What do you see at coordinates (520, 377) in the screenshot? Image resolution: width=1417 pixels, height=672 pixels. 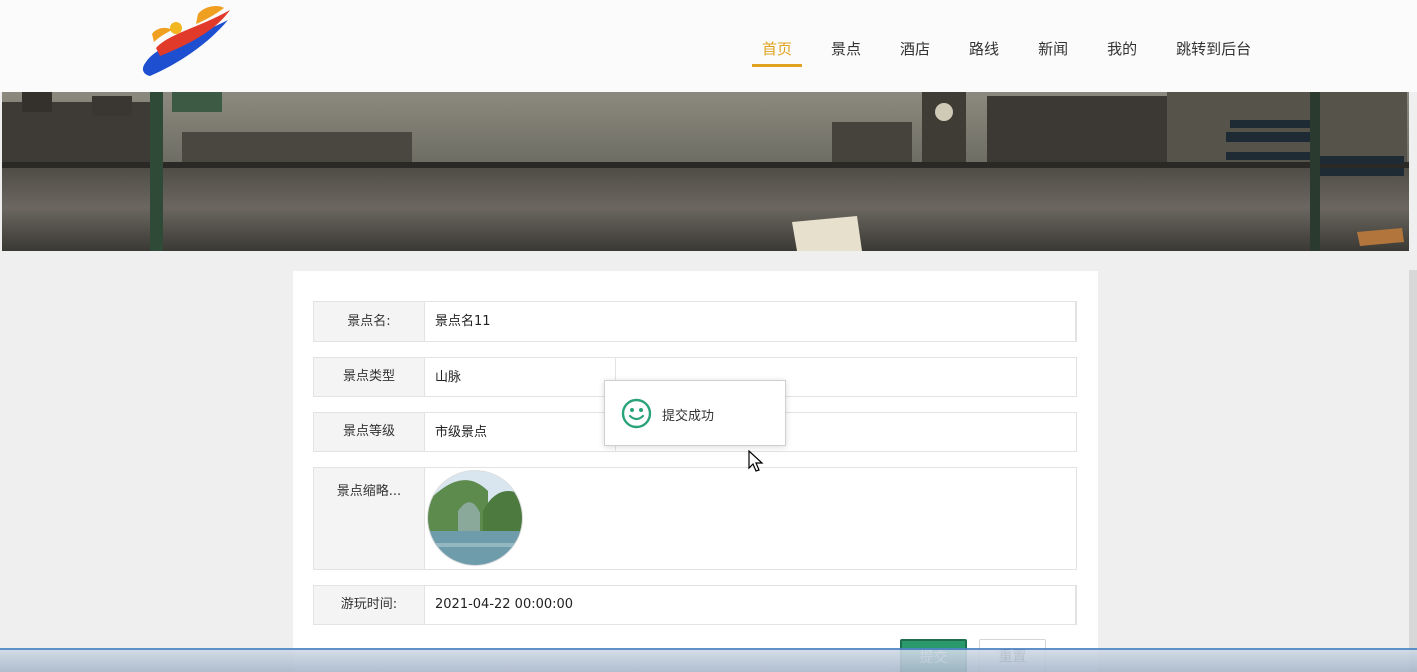 I see `field-select-type: 山脉` at bounding box center [520, 377].